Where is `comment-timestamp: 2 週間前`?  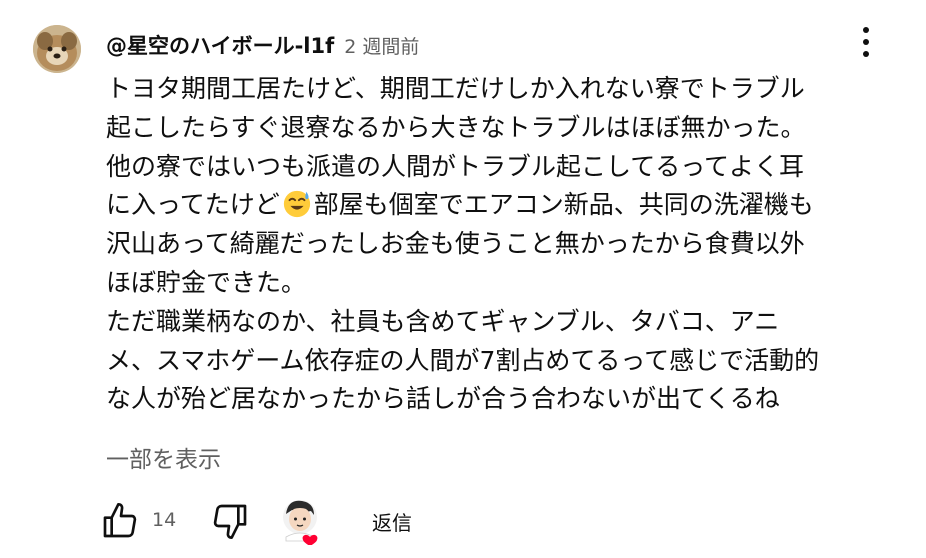
comment-timestamp: 2 週間前 is located at coordinates (381, 45).